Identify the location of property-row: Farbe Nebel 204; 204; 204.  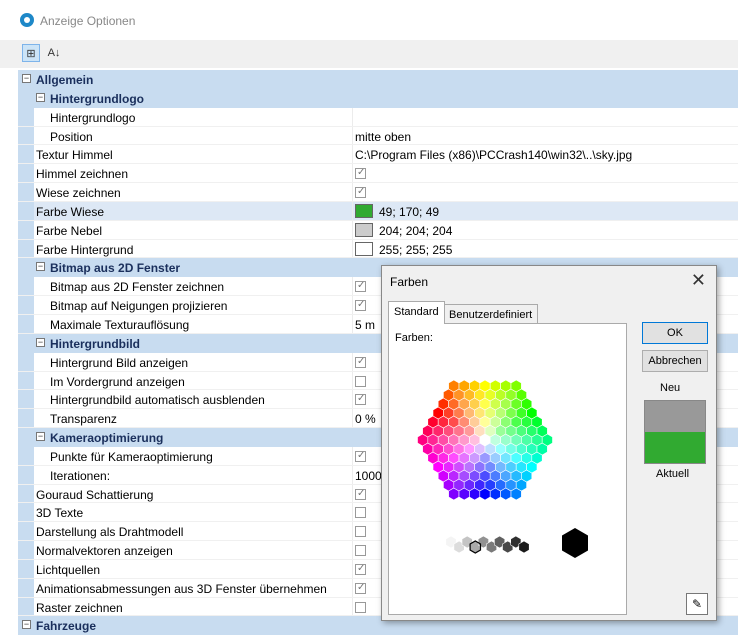
(378, 230).